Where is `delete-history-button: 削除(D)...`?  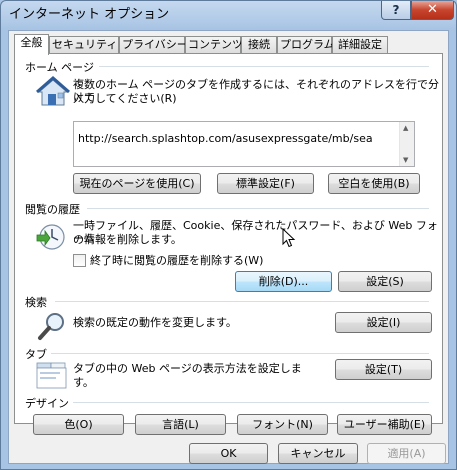
delete-history-button: 削除(D)... is located at coordinates (283, 281).